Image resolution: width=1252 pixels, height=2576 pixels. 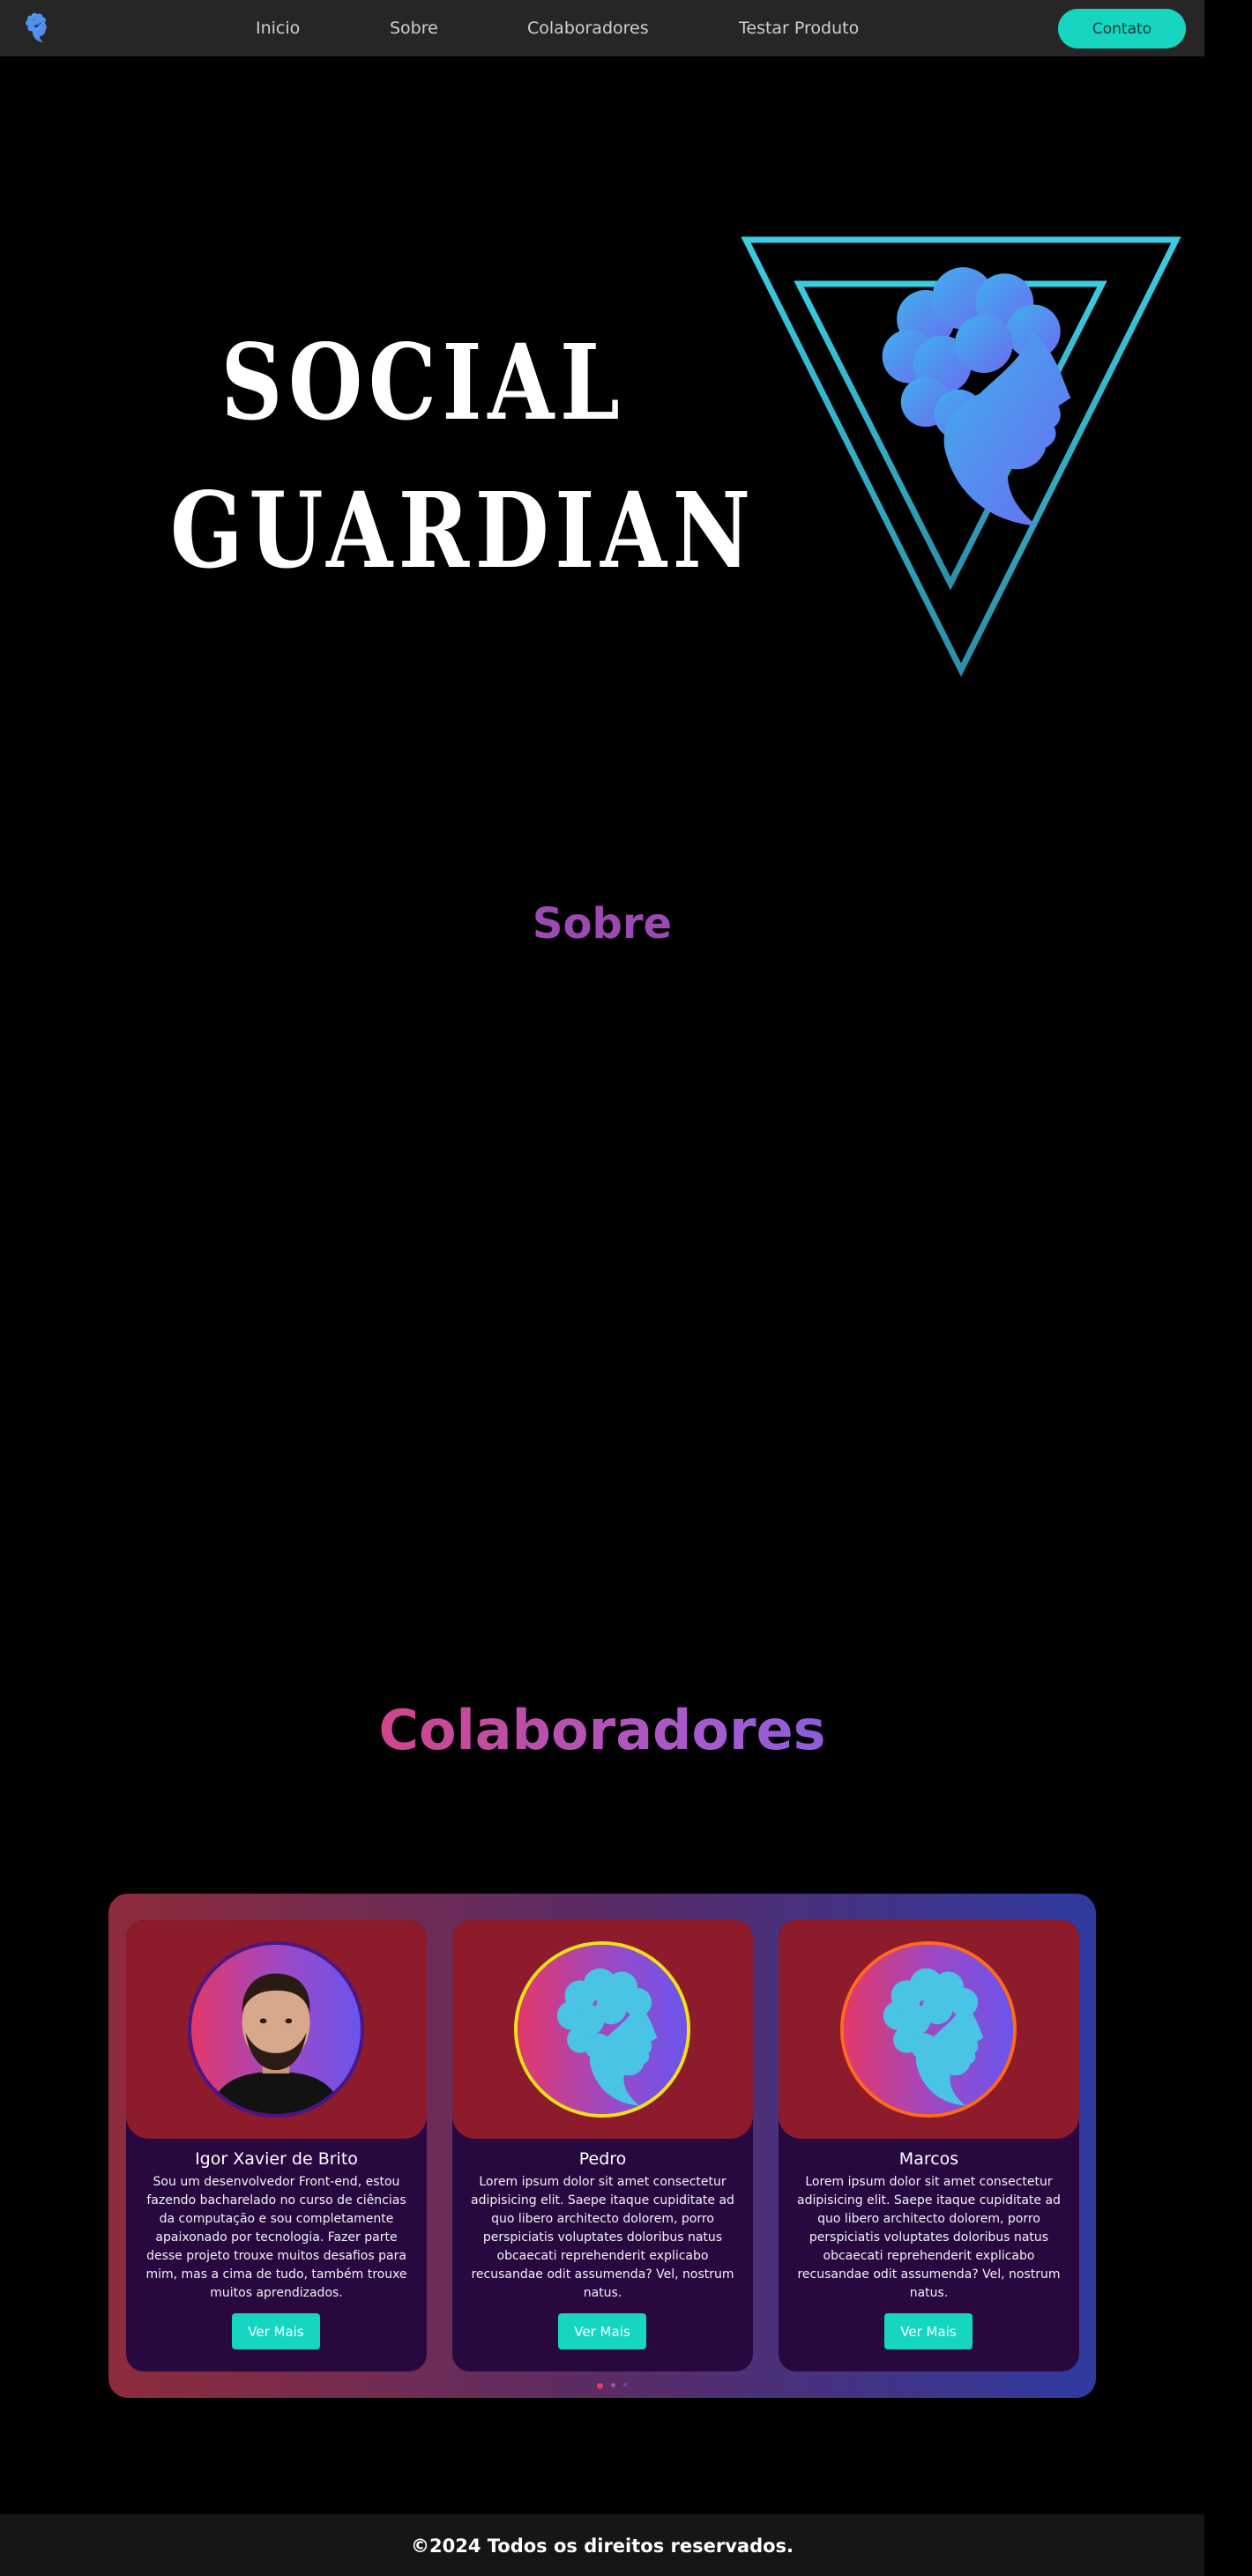 I want to click on nav-link-testar-produto: Testar Produto, so click(x=799, y=29).